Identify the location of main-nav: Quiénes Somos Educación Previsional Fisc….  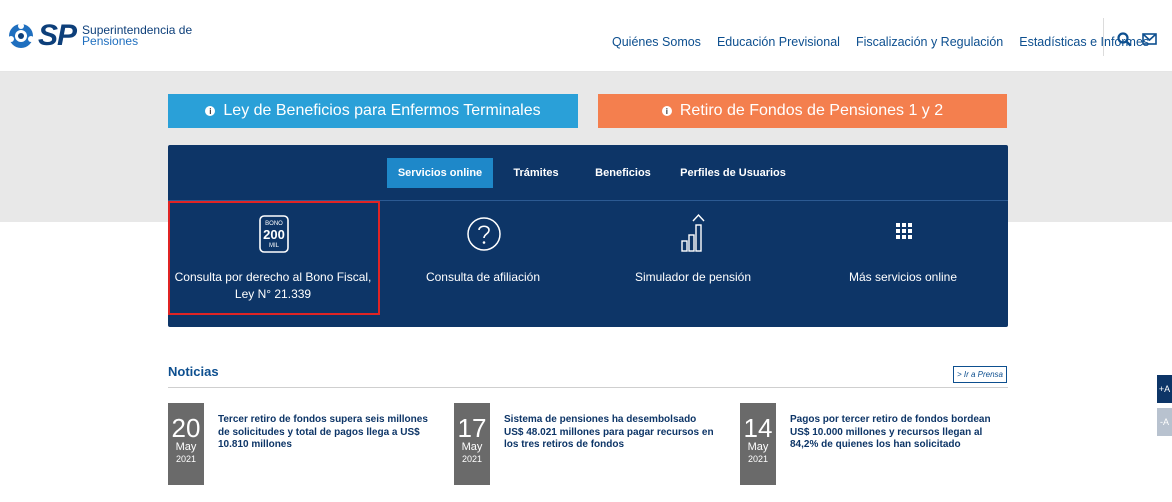
(880, 42).